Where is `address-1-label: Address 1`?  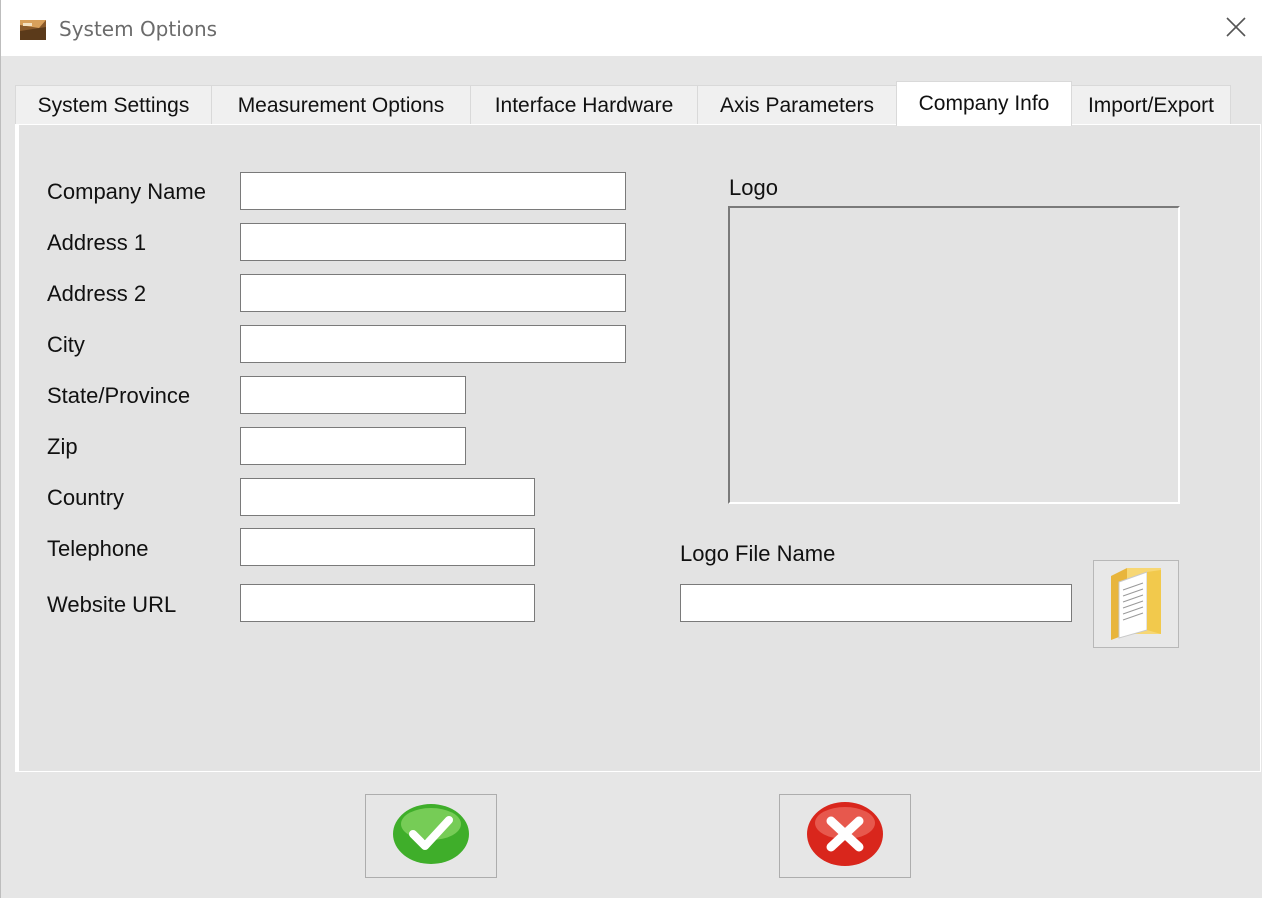 address-1-label: Address 1 is located at coordinates (97, 242).